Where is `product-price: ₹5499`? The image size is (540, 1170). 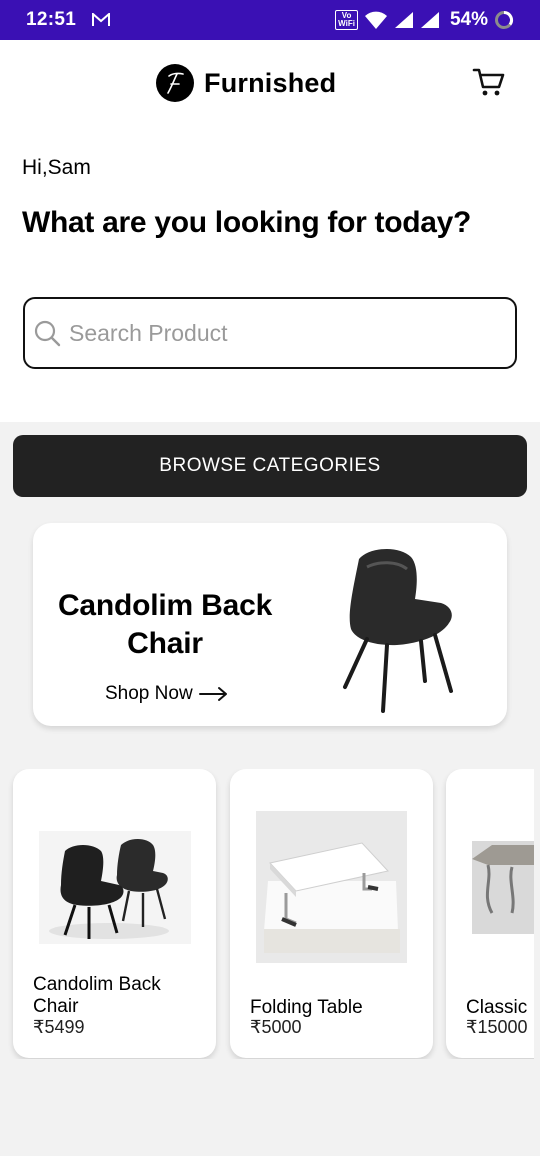
product-price: ₹5499 is located at coordinates (59, 1027).